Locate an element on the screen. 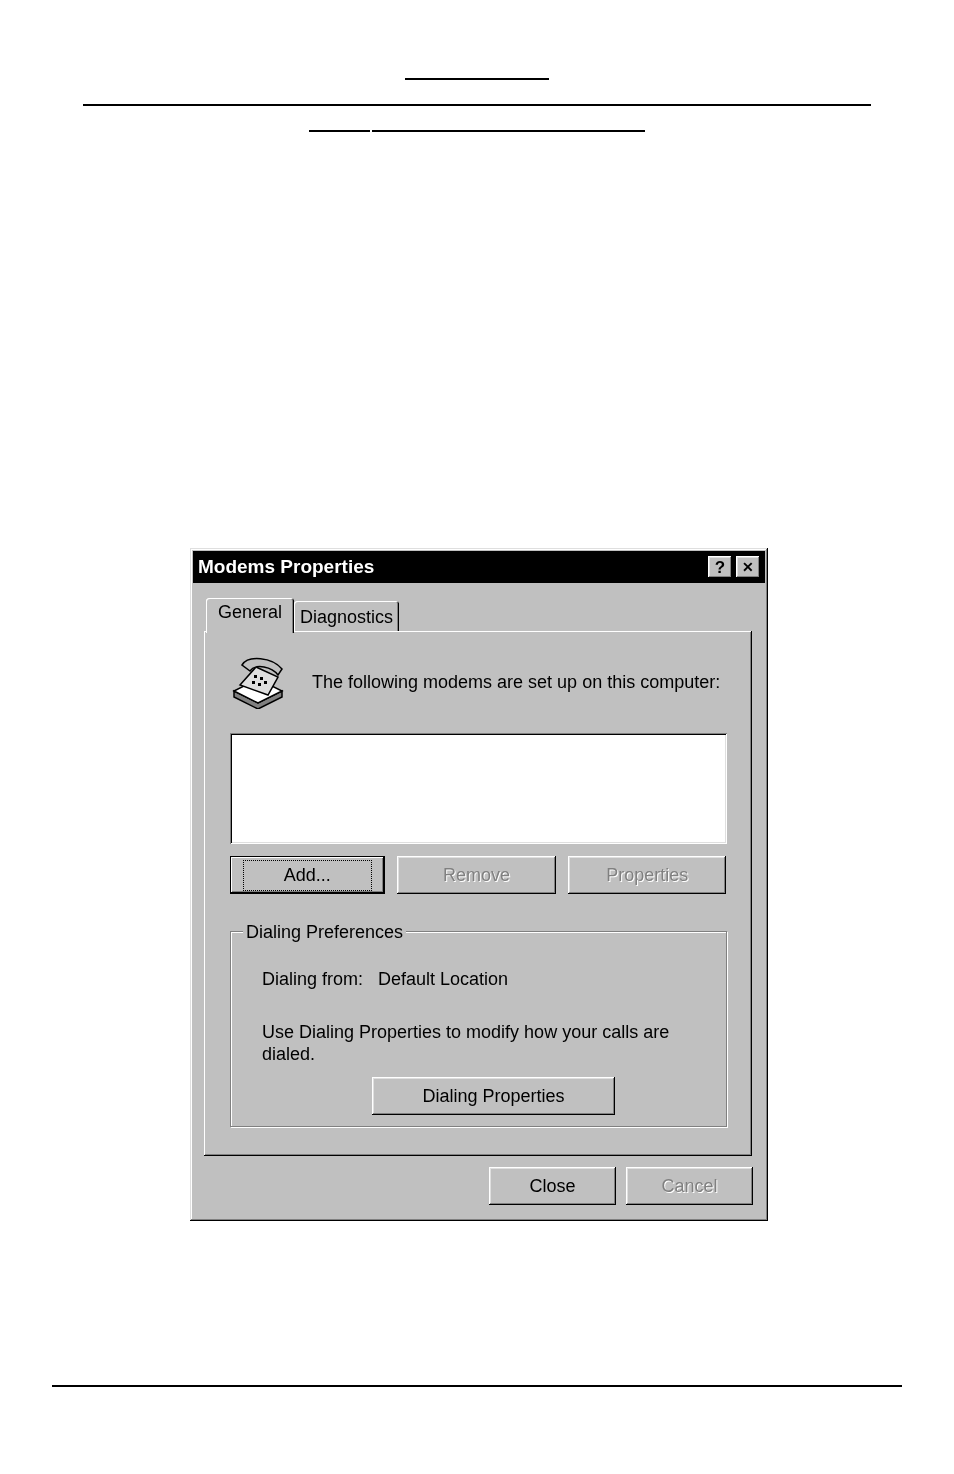 This screenshot has width=954, height=1474. close-button: Close is located at coordinates (552, 1186).